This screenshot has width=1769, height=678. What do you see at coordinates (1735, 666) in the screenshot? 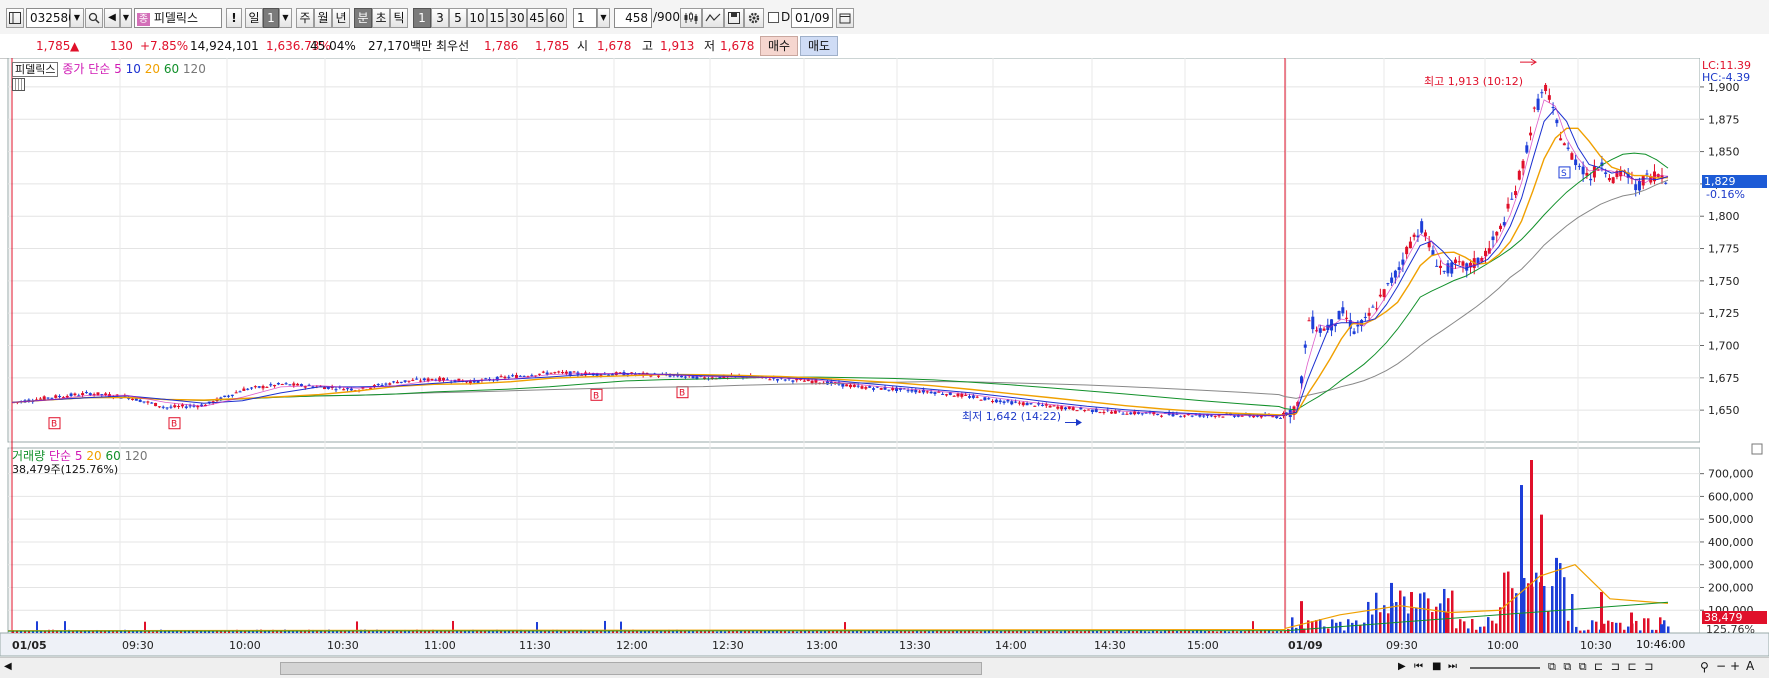
I see `zoom-in-icon: +` at bounding box center [1735, 666].